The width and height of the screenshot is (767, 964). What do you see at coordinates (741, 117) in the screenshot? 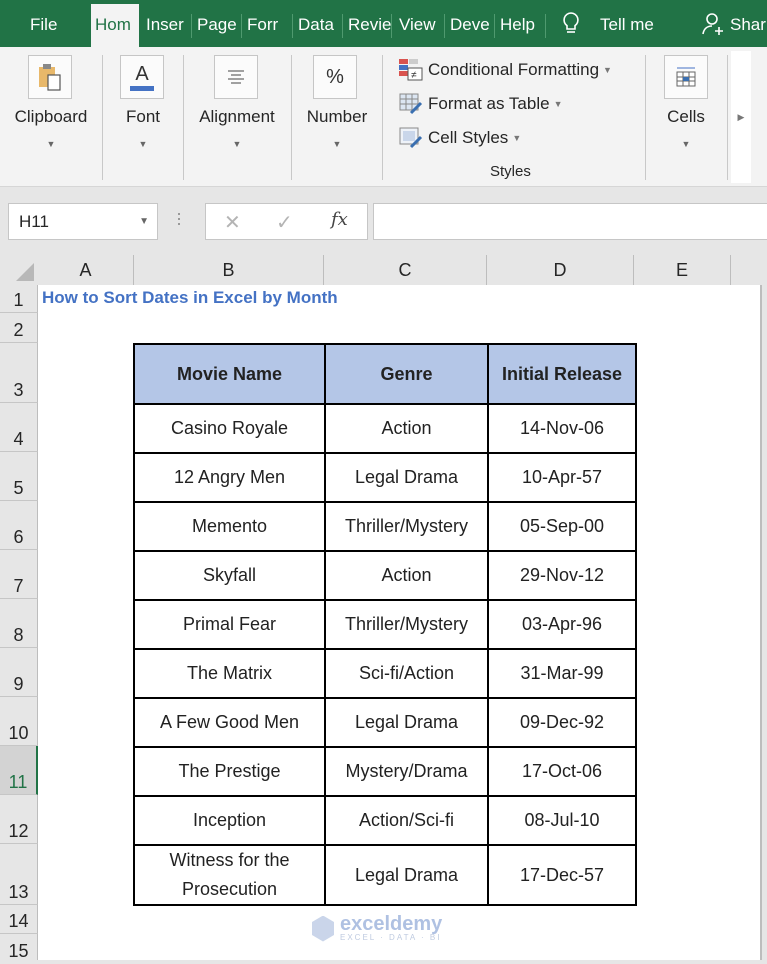
I see `ribbon-scroll-right-button: ▶` at bounding box center [741, 117].